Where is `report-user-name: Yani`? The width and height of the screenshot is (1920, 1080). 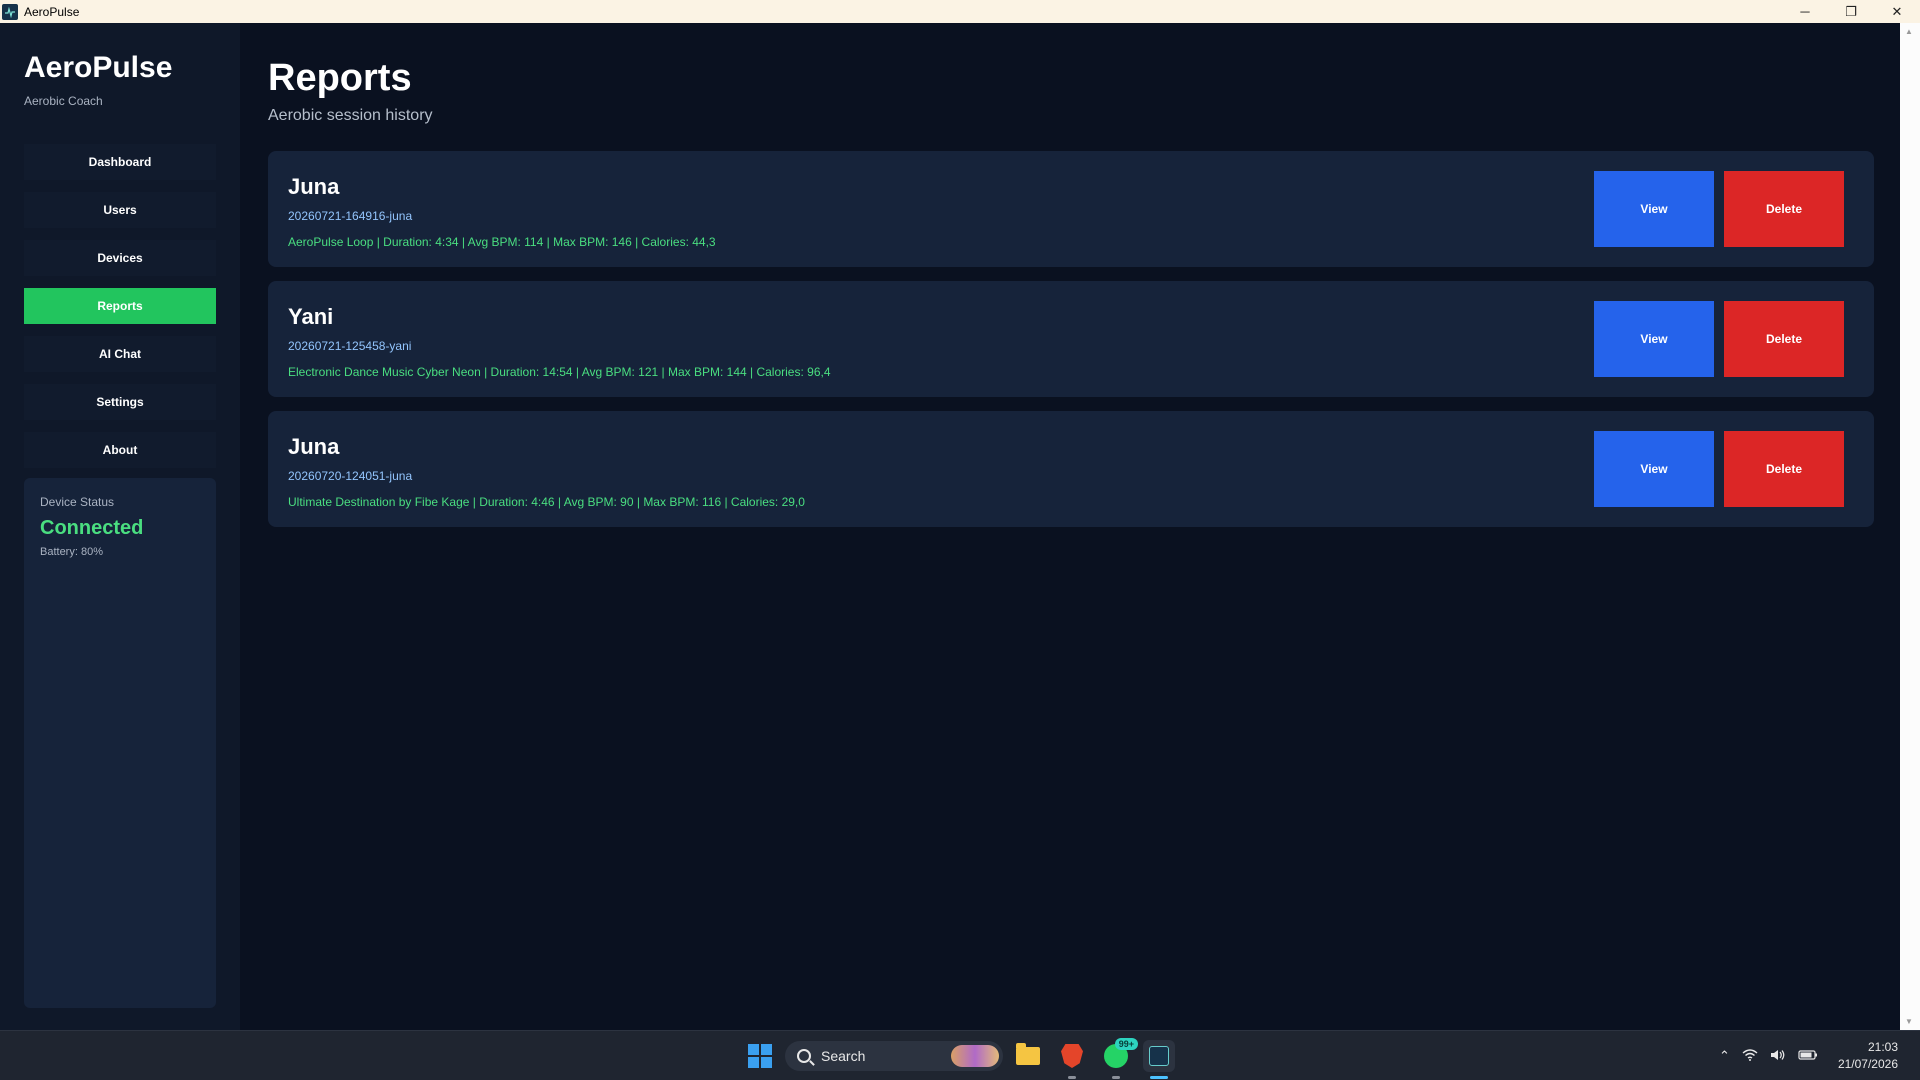
report-user-name: Yani is located at coordinates (311, 316).